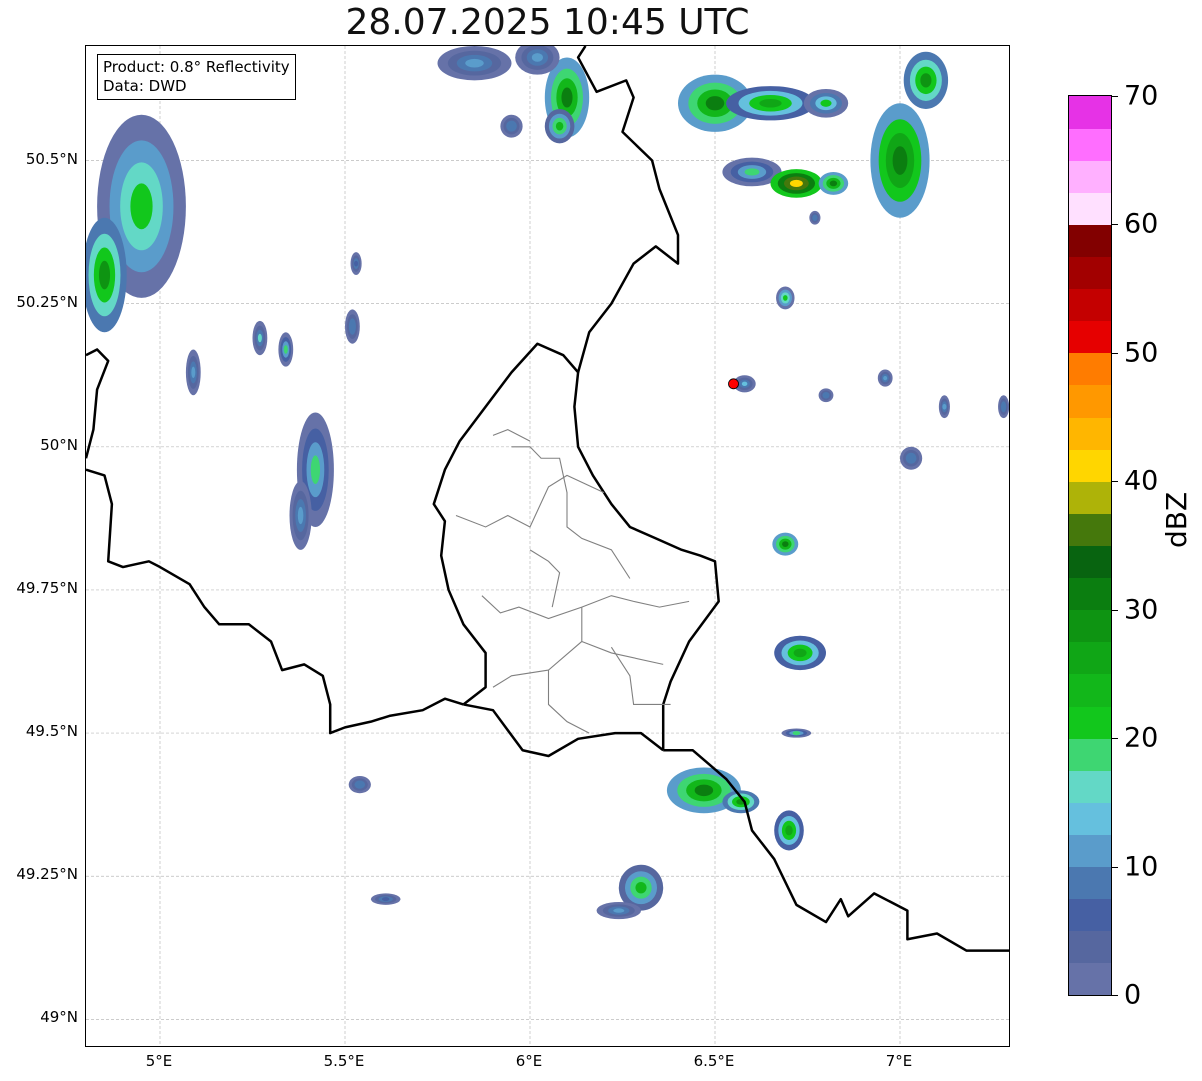 This screenshot has height=1081, width=1202. I want to click on info-box: Product: 0.8° Reflectivity Data: DWD, so click(196, 77).